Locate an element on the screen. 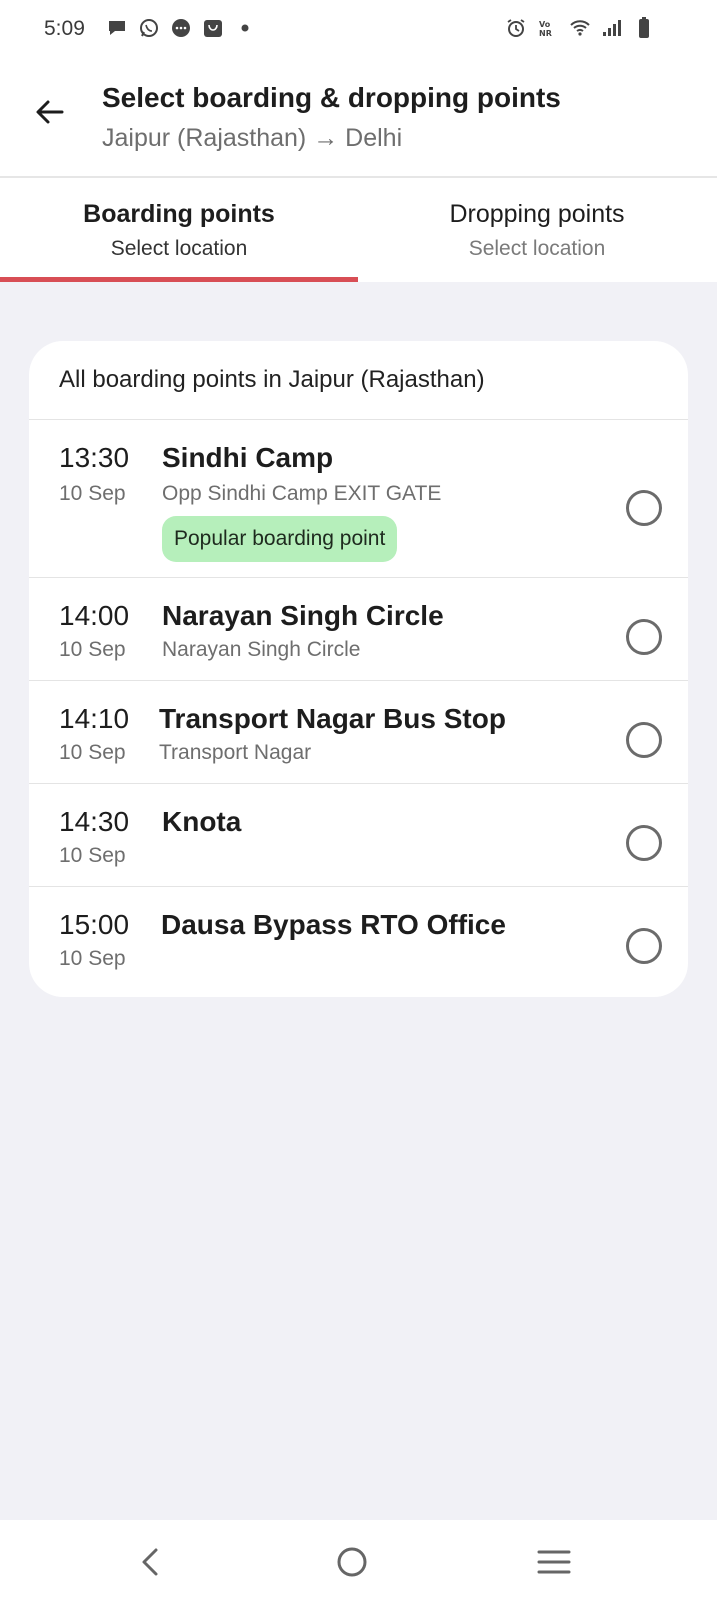 This screenshot has height=1600, width=717. system-nav-bar is located at coordinates (358, 1560).